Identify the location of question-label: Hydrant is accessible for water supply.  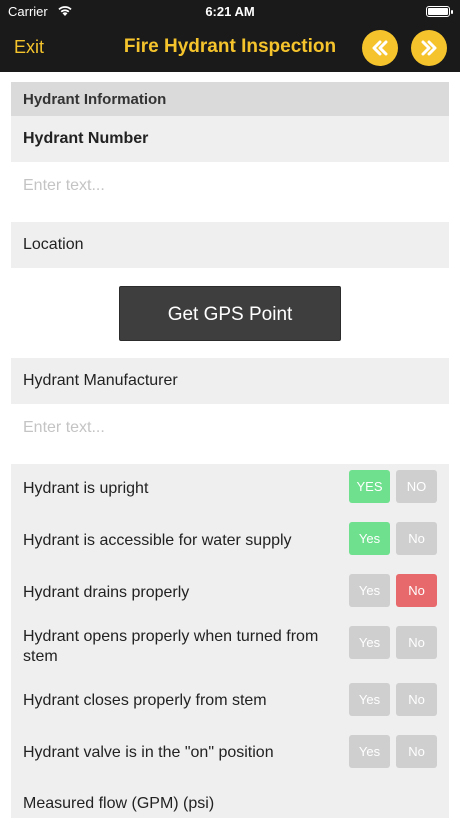
(157, 540).